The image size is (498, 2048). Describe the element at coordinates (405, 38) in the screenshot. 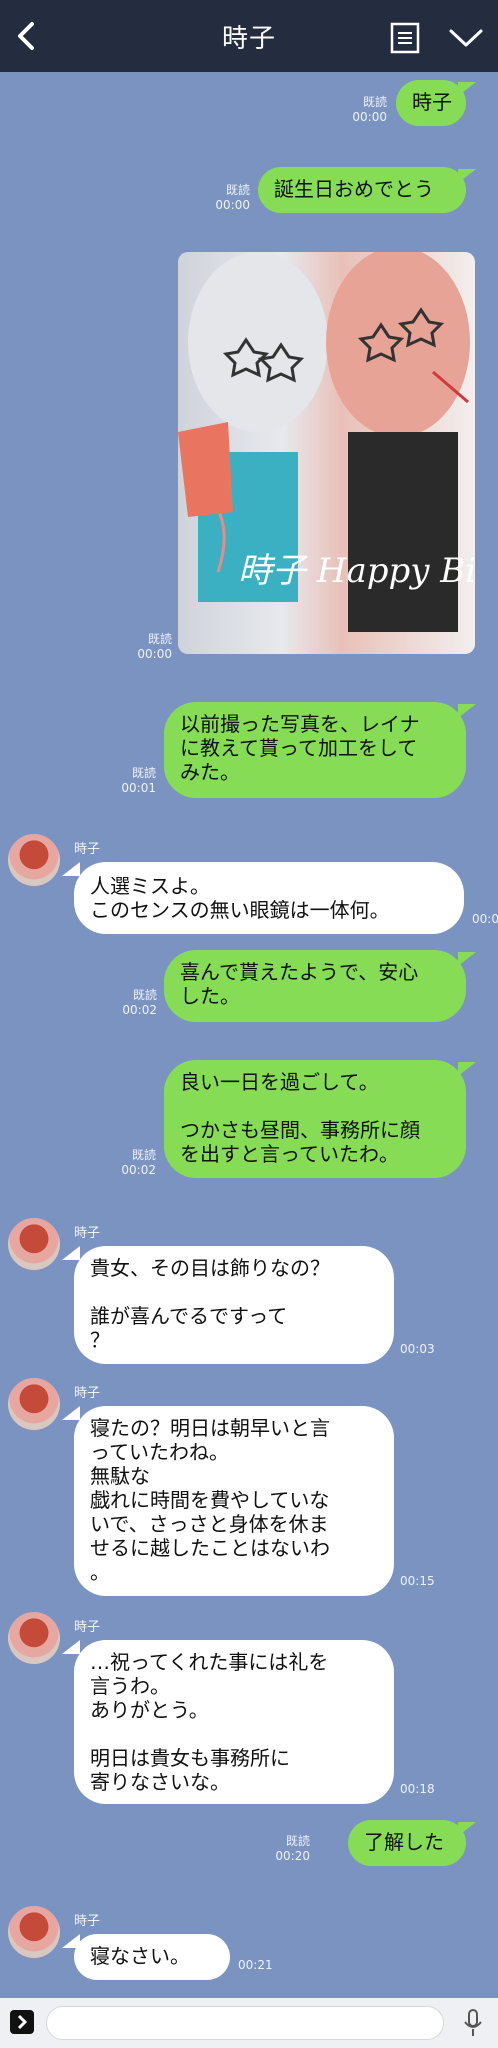

I see `menu-icon` at that location.